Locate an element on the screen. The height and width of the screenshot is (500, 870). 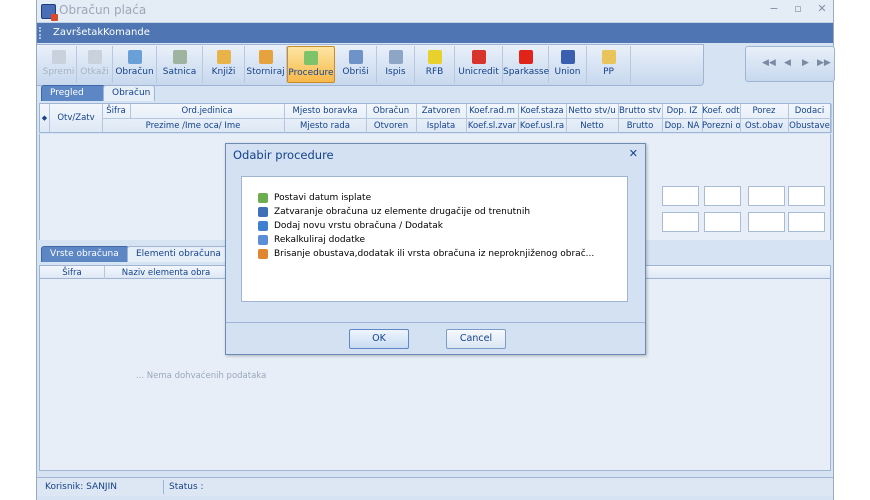
col-header: Koef.rad.m is located at coordinates (492, 111).